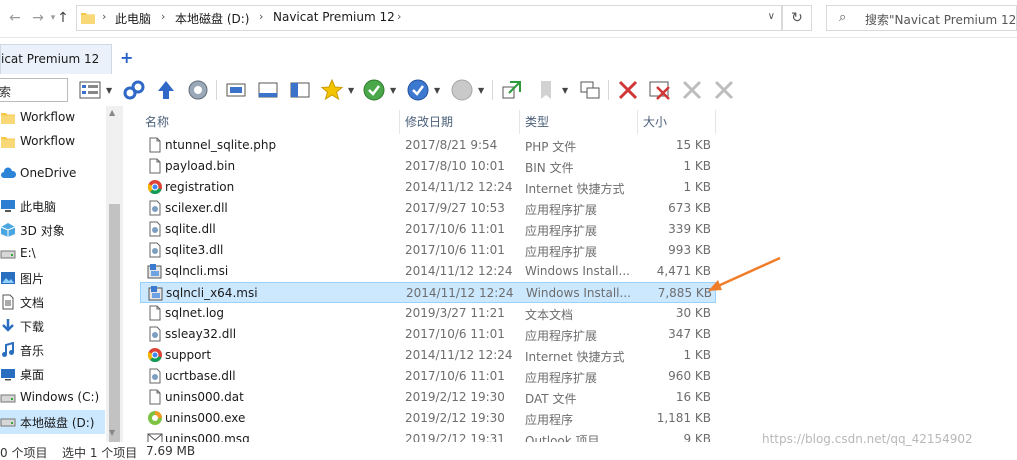  What do you see at coordinates (744, 273) in the screenshot?
I see `annotation-arrow-icon` at bounding box center [744, 273].